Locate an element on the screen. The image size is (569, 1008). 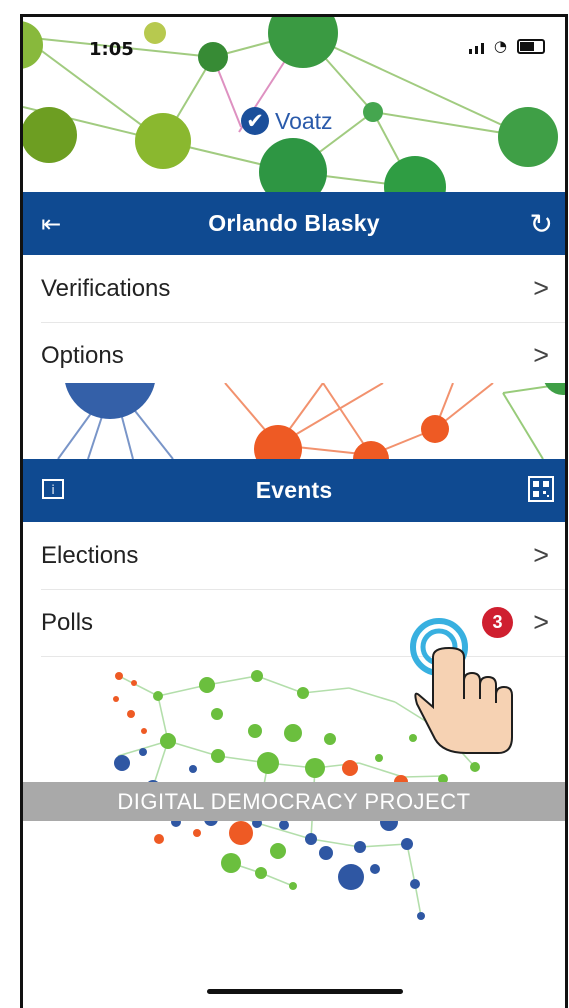
verifications-label: Verifications is located at coordinates (106, 288).